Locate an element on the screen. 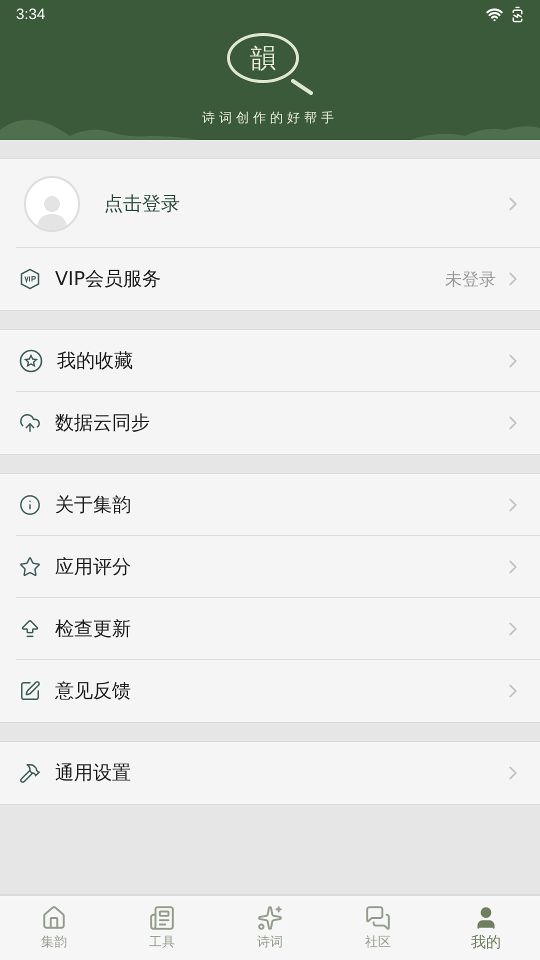 The image size is (540, 960). menu-item: 意见反馈 is located at coordinates (270, 691).